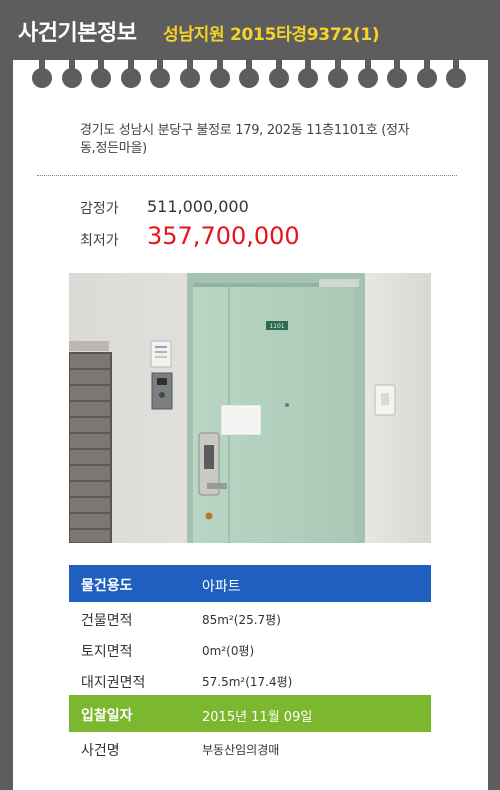  What do you see at coordinates (241, 750) in the screenshot?
I see `detail-value: 부동산임의경매` at bounding box center [241, 750].